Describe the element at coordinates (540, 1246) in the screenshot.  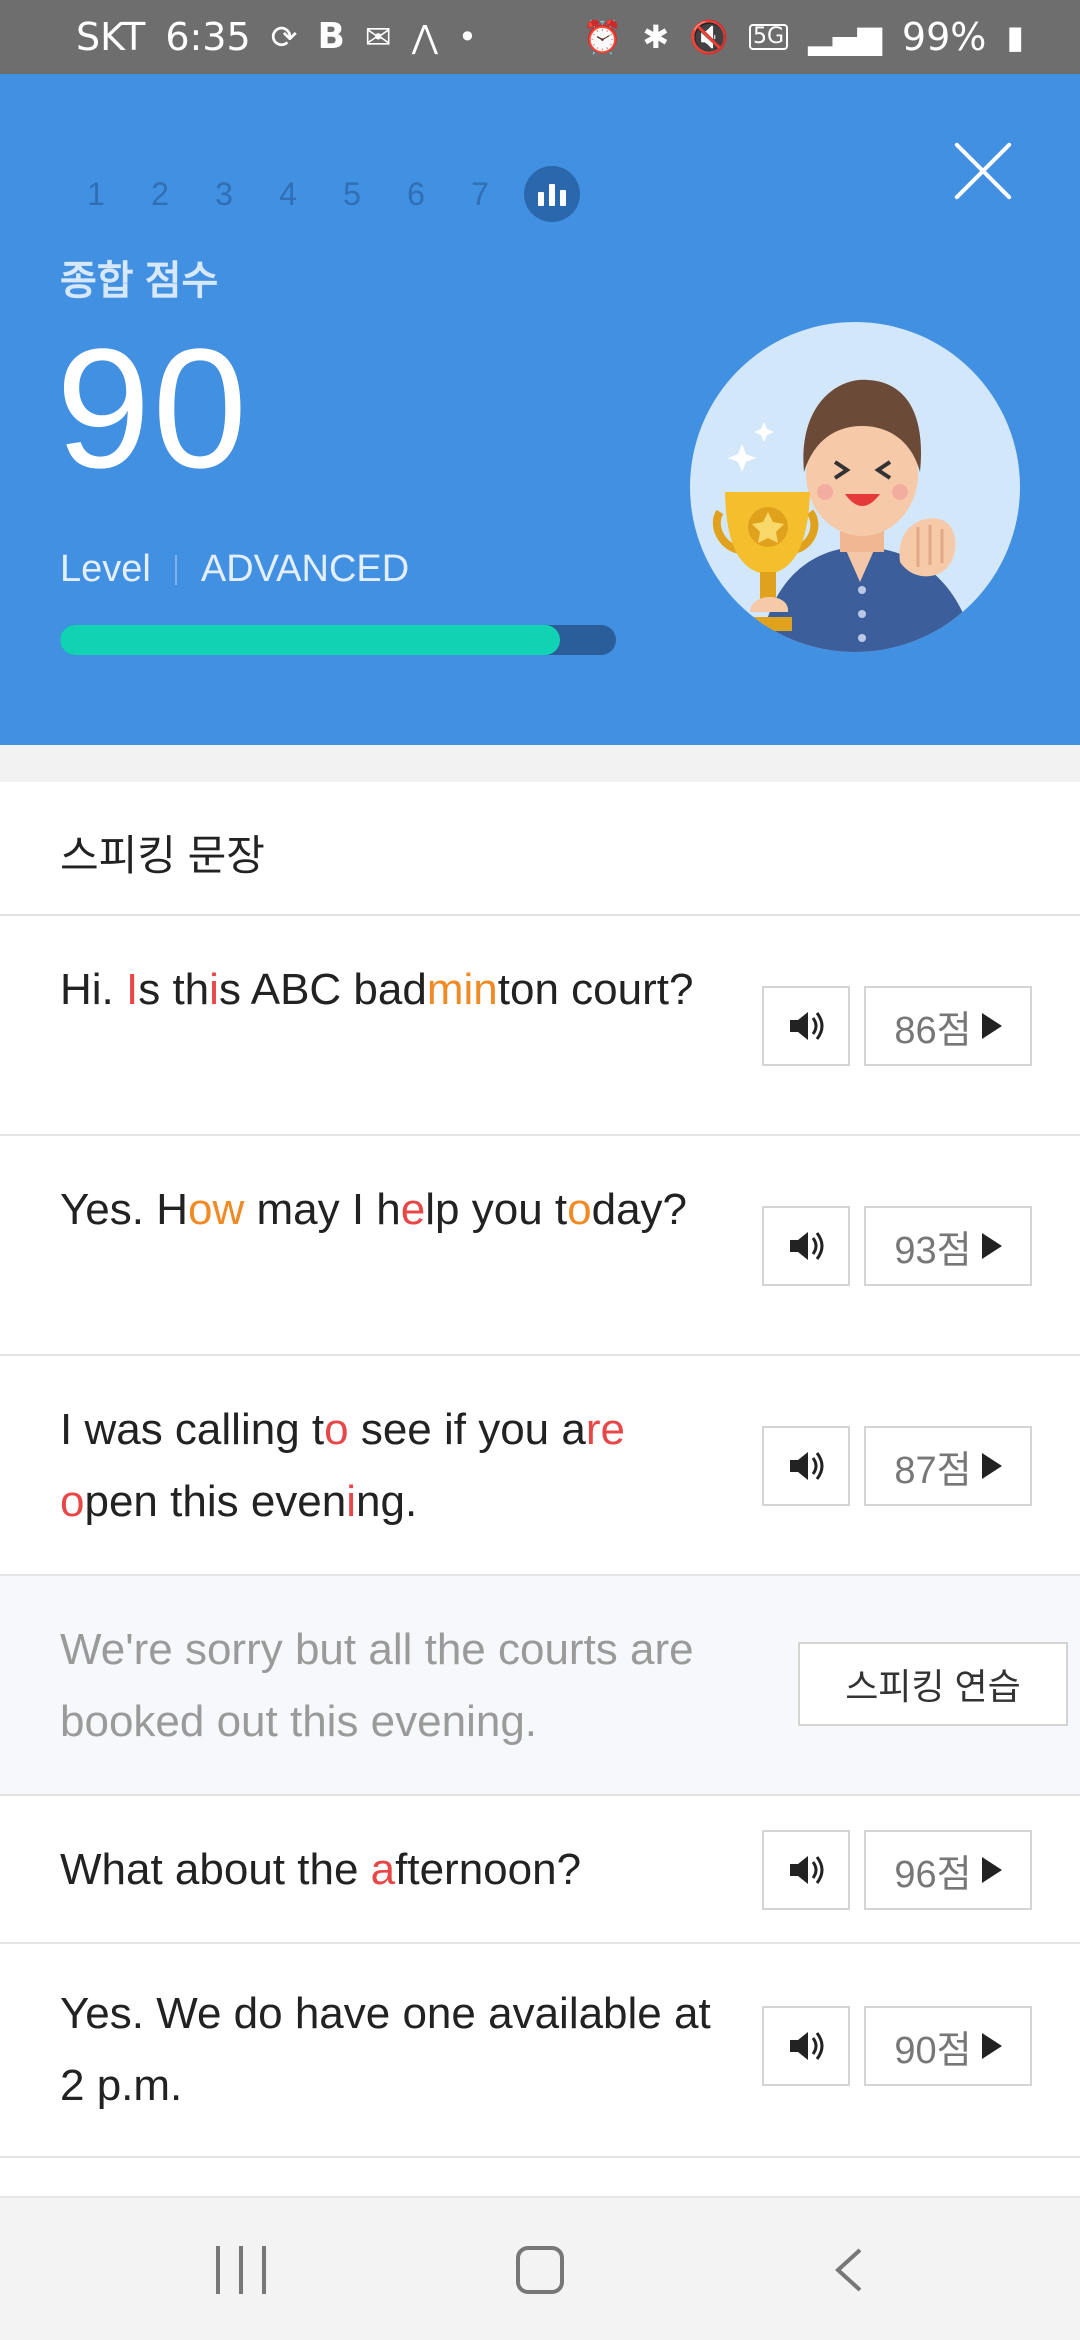
I see `sentence-row: Yes. How may I help you today? 93점` at that location.